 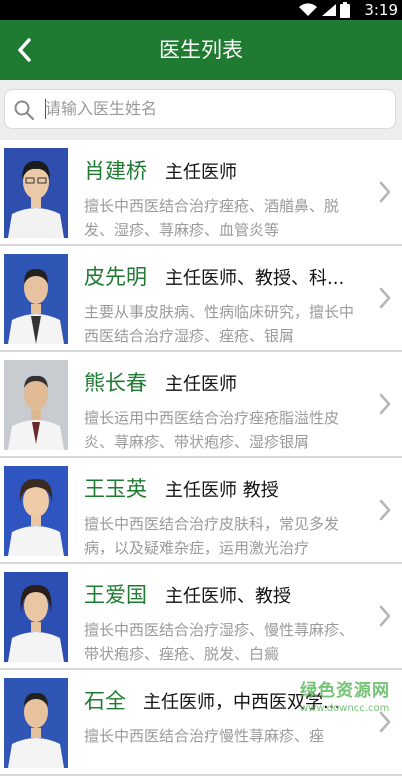 What do you see at coordinates (101, 108) in the screenshot?
I see `search-placeholder: 请输入医生姓名` at bounding box center [101, 108].